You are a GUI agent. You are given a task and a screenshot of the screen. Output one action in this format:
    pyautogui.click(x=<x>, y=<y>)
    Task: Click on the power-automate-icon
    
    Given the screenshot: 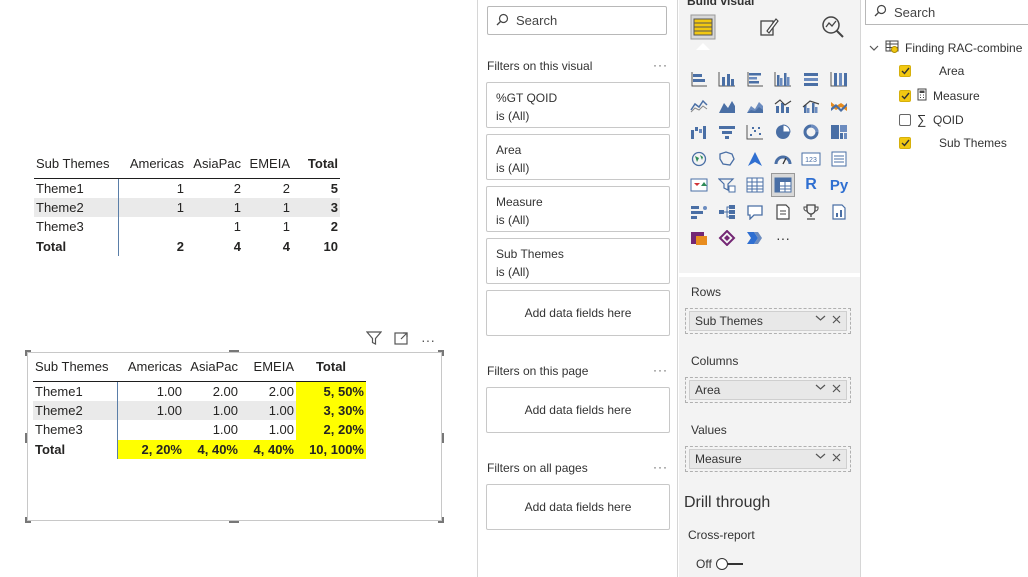 What is the action you would take?
    pyautogui.click(x=727, y=238)
    